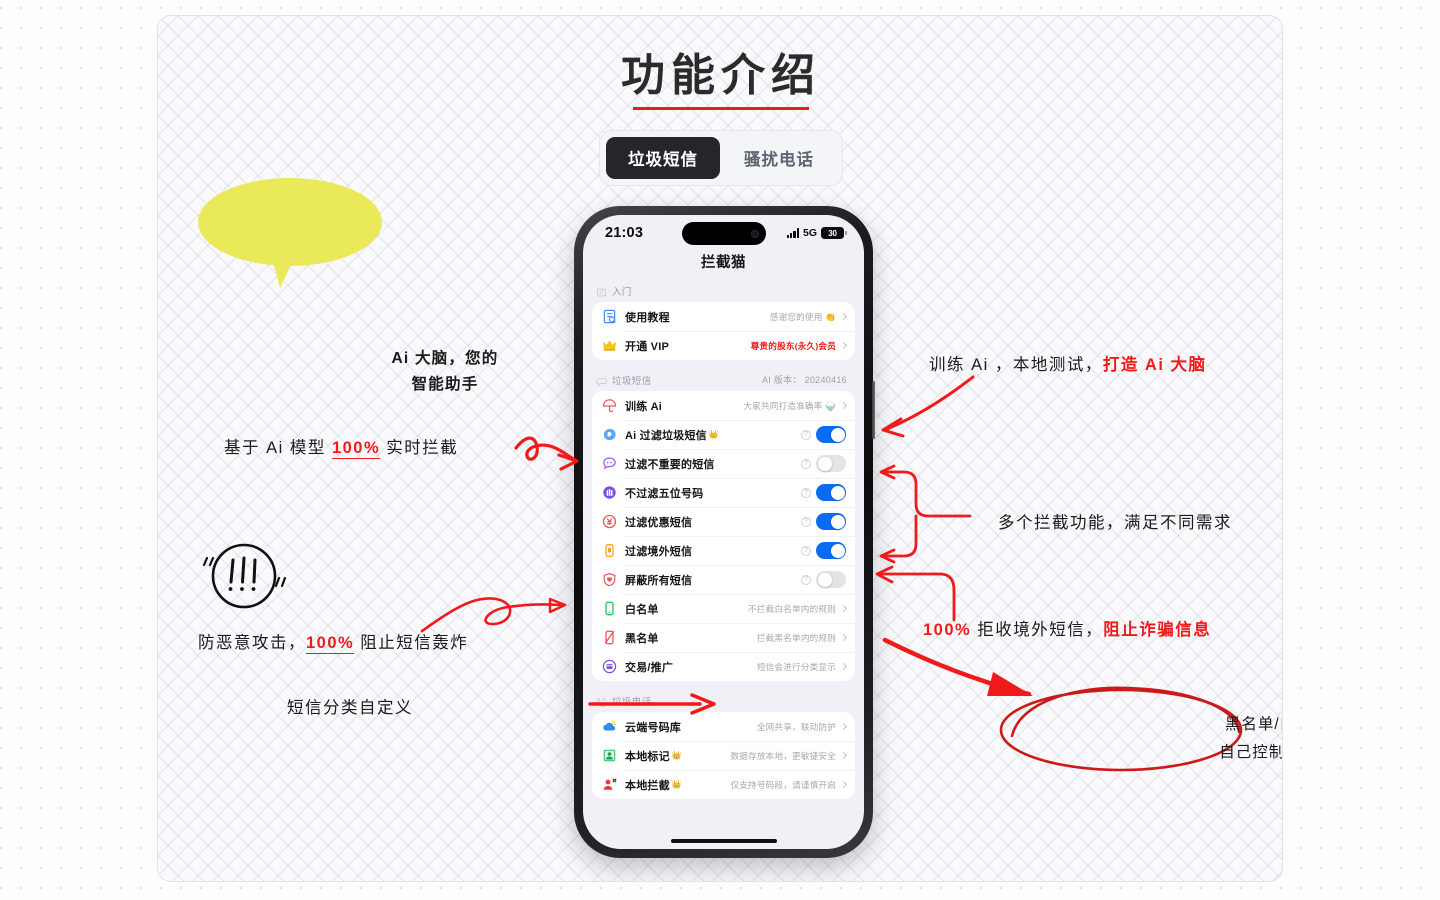  What do you see at coordinates (601, 291) in the screenshot?
I see `book-icon` at bounding box center [601, 291].